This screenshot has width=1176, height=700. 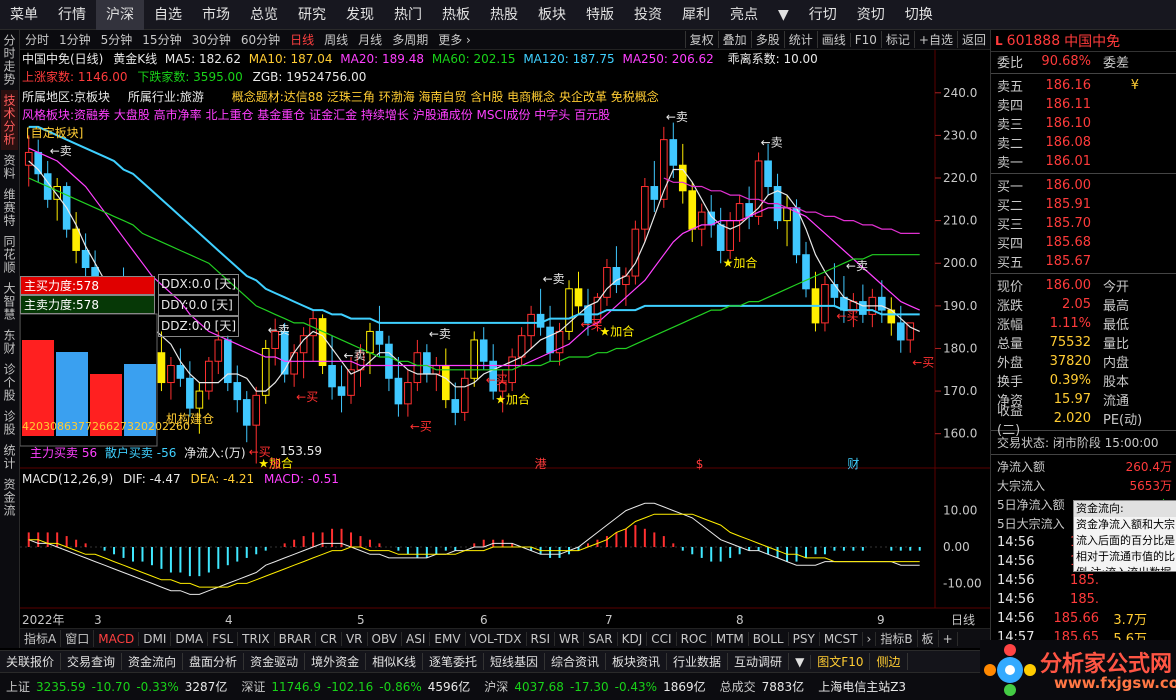 I want to click on left-rail-item-3: 维赛特, so click(x=9, y=207).